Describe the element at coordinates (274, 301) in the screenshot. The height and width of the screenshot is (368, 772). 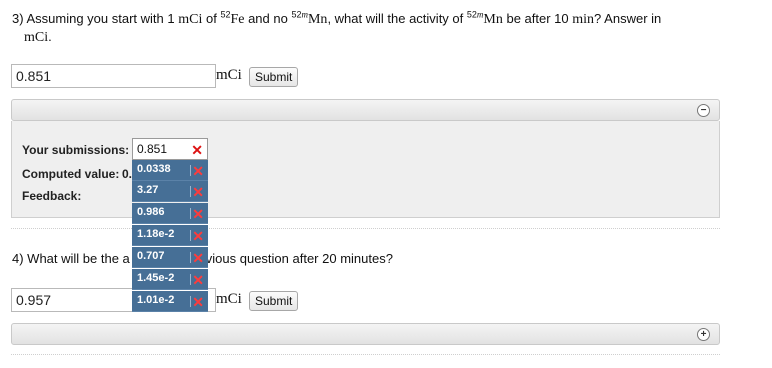
I see `q4-submit-button: Submit` at that location.